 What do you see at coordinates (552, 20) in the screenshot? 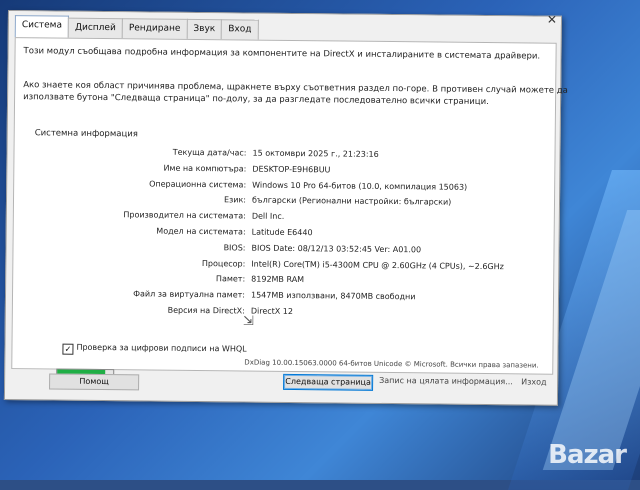
I see `close-icon: ✕` at bounding box center [552, 20].